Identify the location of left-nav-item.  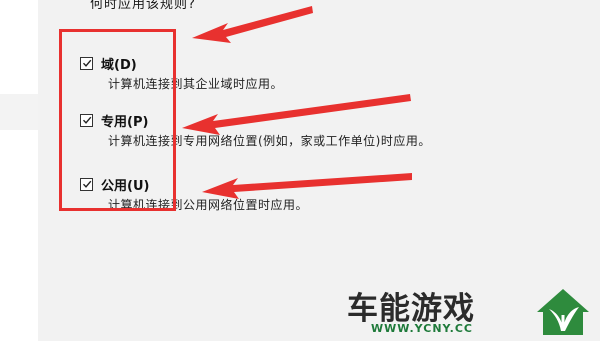
(19, 112).